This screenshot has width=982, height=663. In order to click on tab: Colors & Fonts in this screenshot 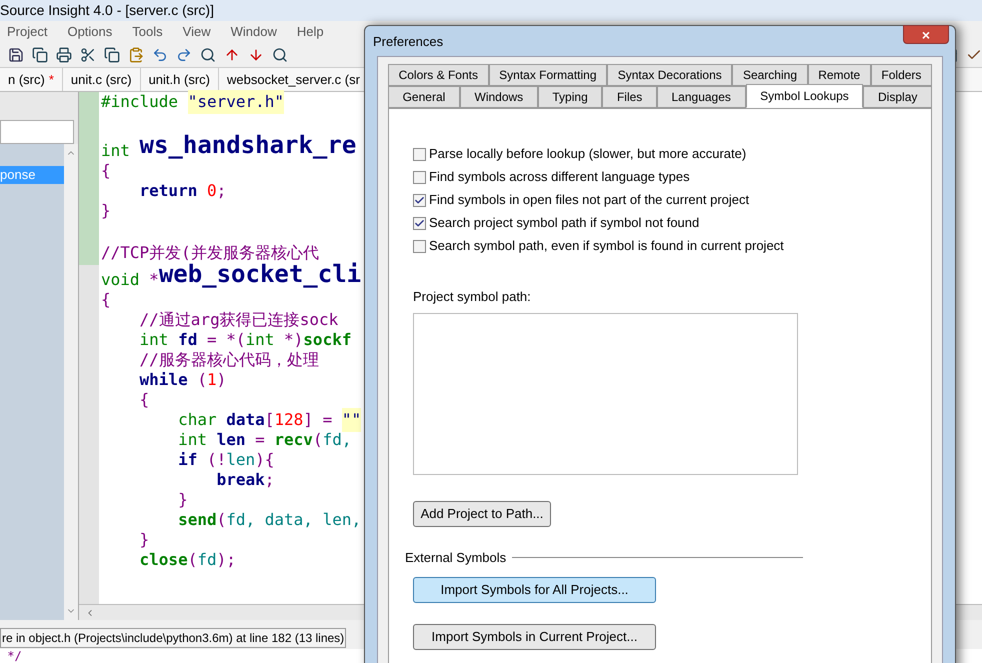, I will do `click(438, 75)`.